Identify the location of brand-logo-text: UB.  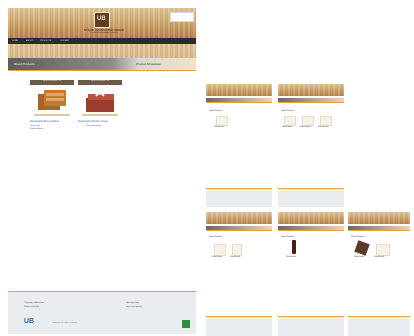
(101, 19).